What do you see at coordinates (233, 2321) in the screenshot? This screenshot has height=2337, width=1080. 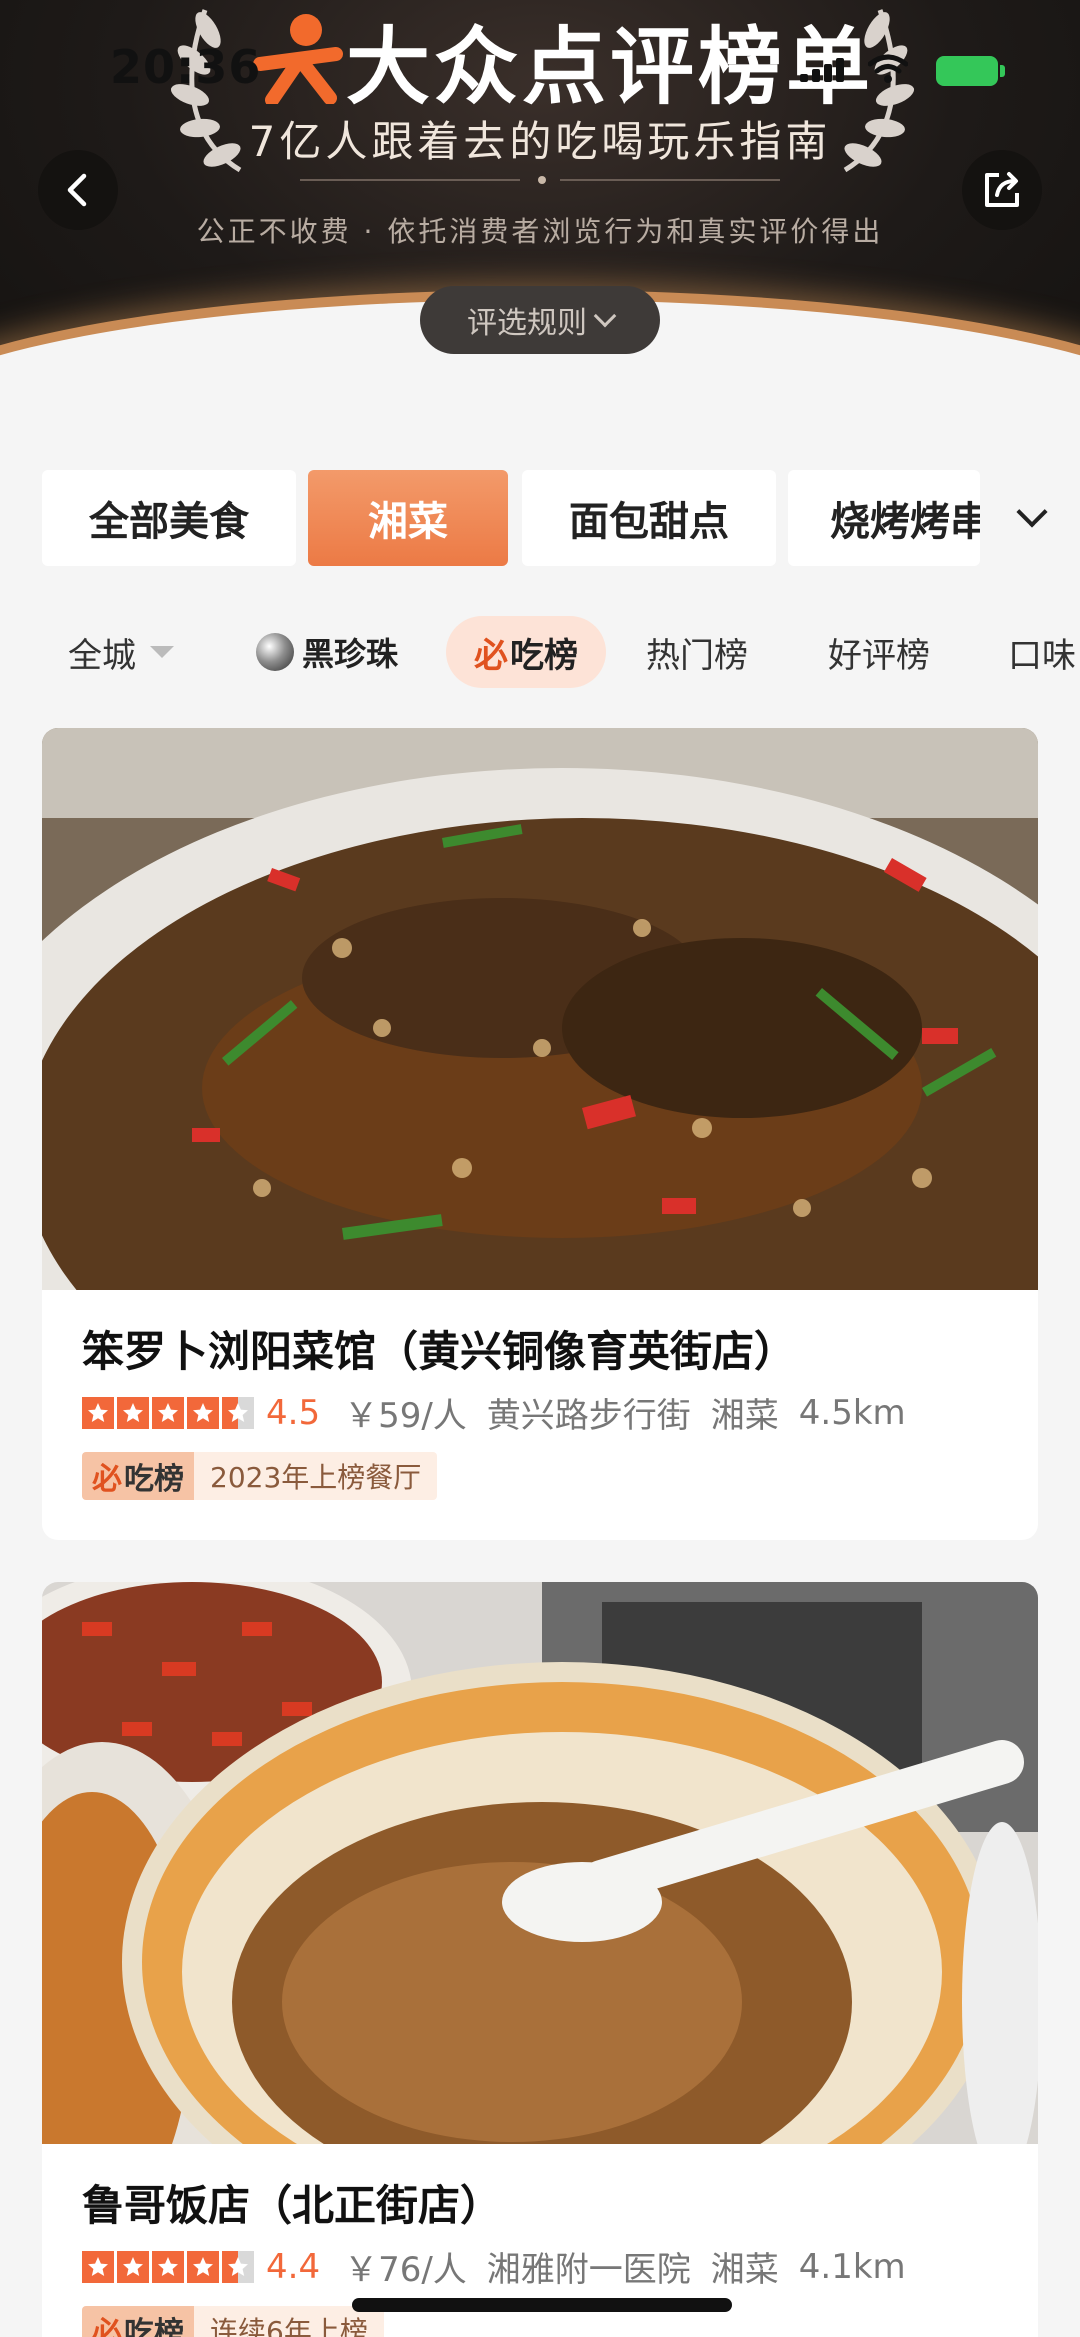 I see `must-eat-badge: 必 吃榜 连续6年上榜` at bounding box center [233, 2321].